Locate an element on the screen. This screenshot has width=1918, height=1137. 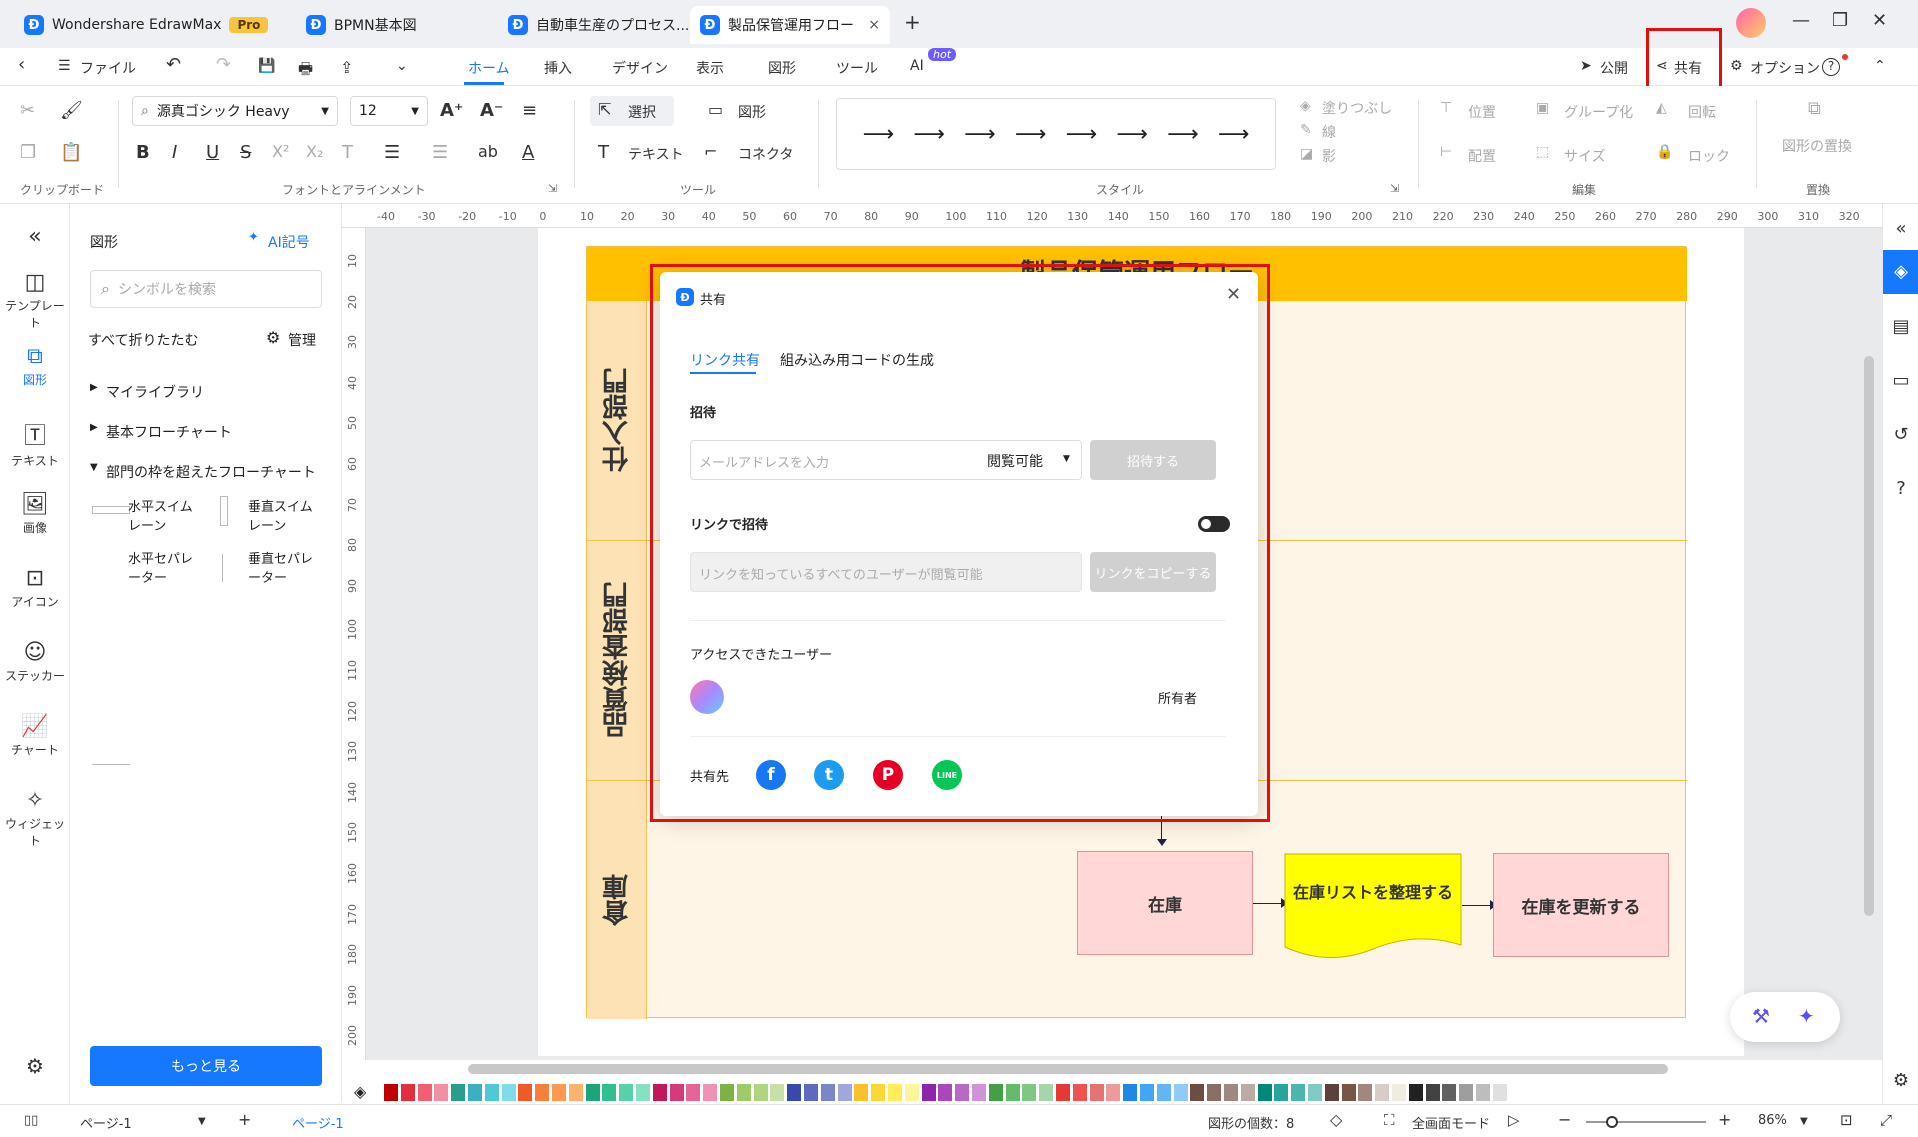
undo-icon: ↶ is located at coordinates (173, 64).